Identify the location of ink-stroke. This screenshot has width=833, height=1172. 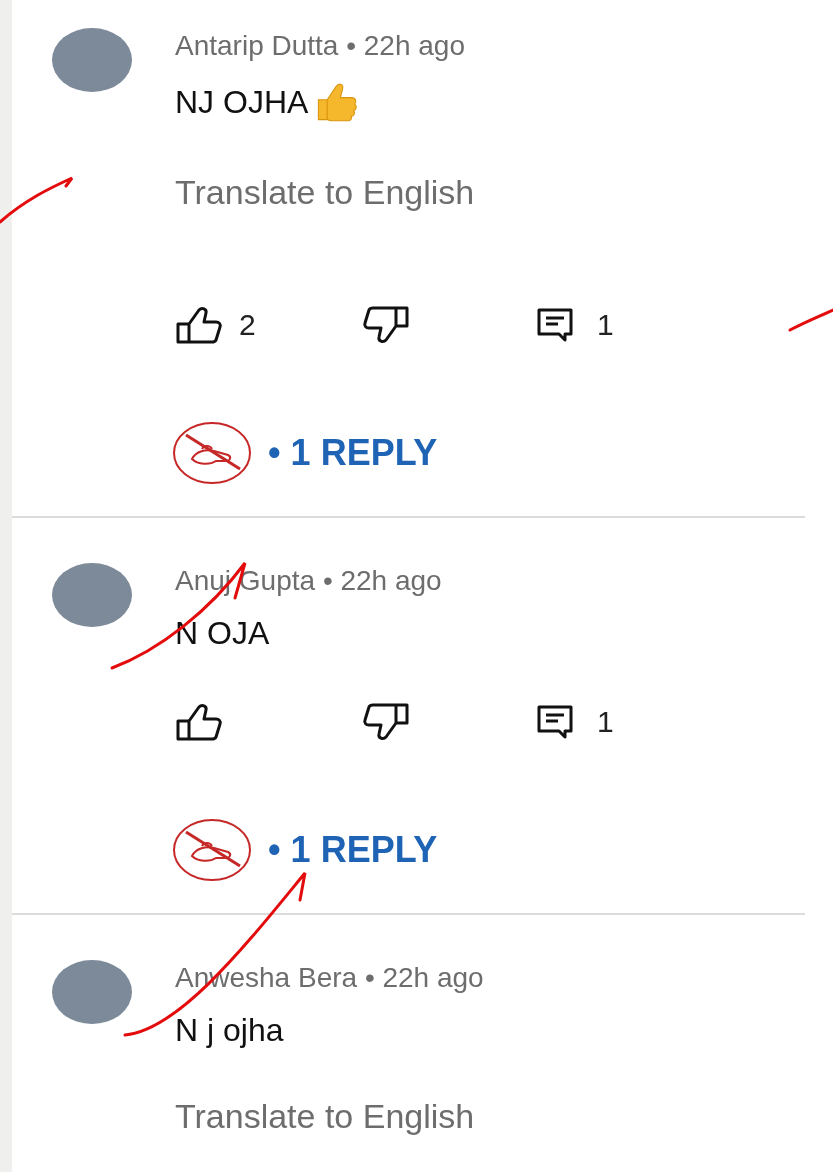
(810, 320).